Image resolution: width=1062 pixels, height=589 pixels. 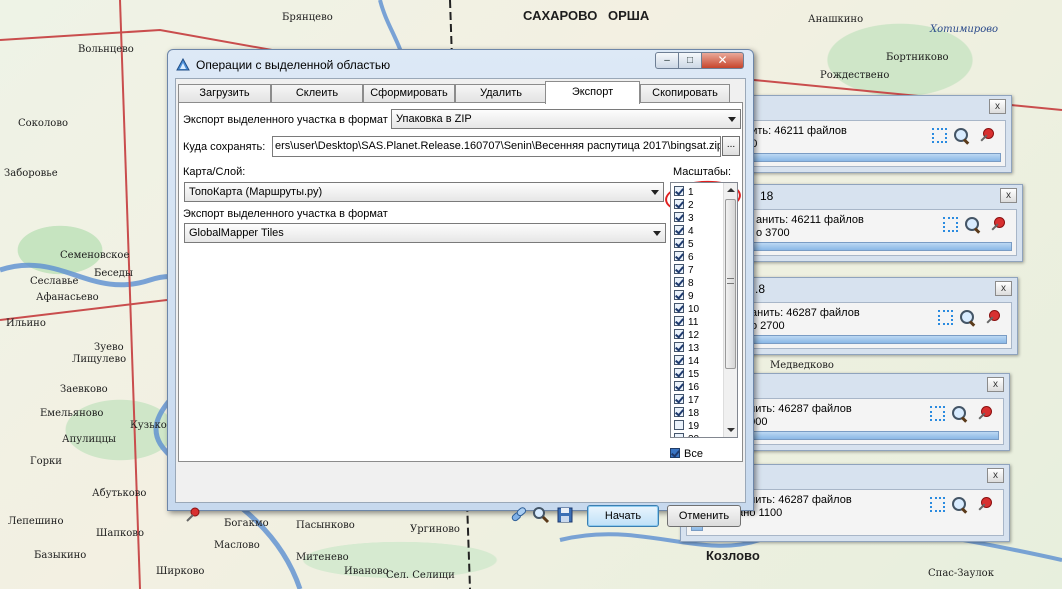 What do you see at coordinates (623, 516) in the screenshot?
I see `start-button: Начать` at bounding box center [623, 516].